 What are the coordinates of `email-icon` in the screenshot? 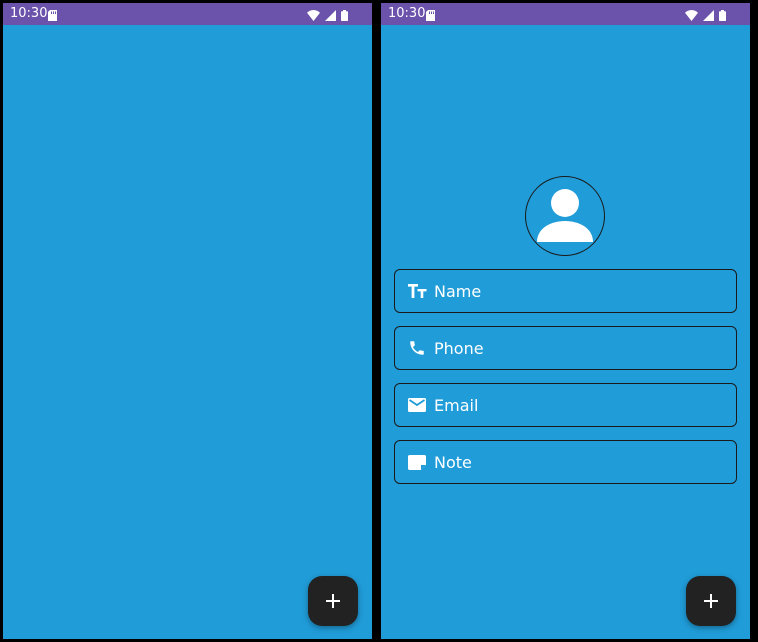 It's located at (417, 405).